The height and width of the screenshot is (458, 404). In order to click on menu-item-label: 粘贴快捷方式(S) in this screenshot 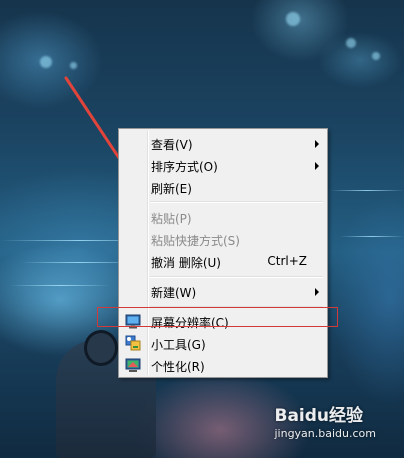, I will do `click(195, 241)`.